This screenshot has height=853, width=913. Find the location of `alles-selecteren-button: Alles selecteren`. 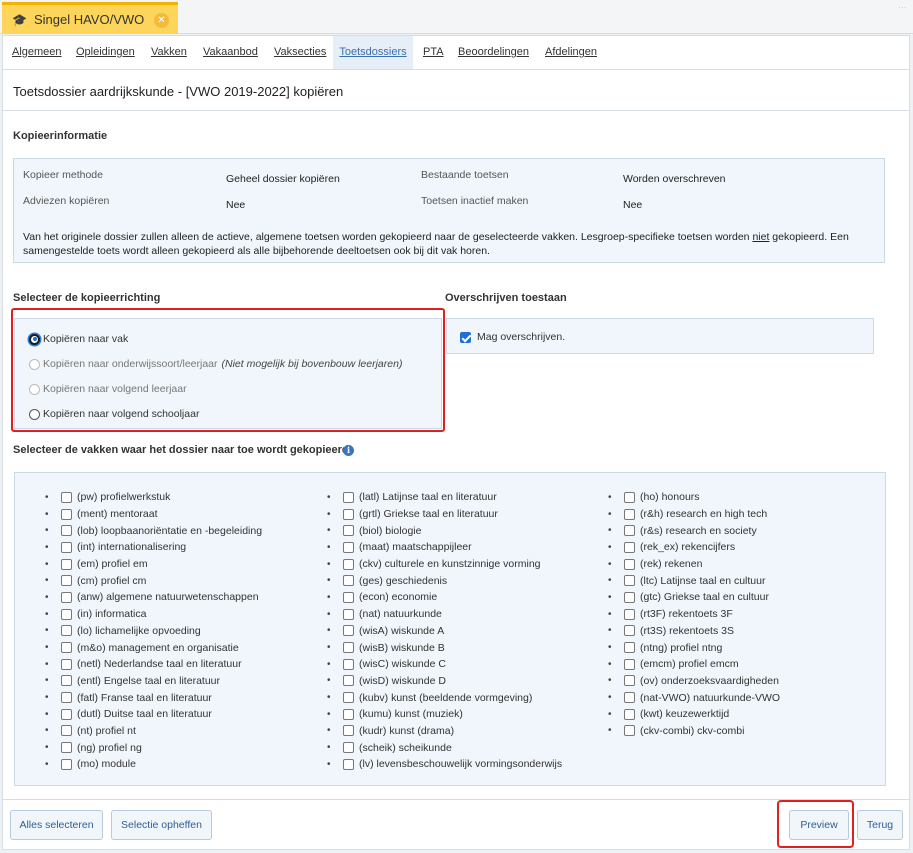

alles-selecteren-button: Alles selecteren is located at coordinates (56, 825).